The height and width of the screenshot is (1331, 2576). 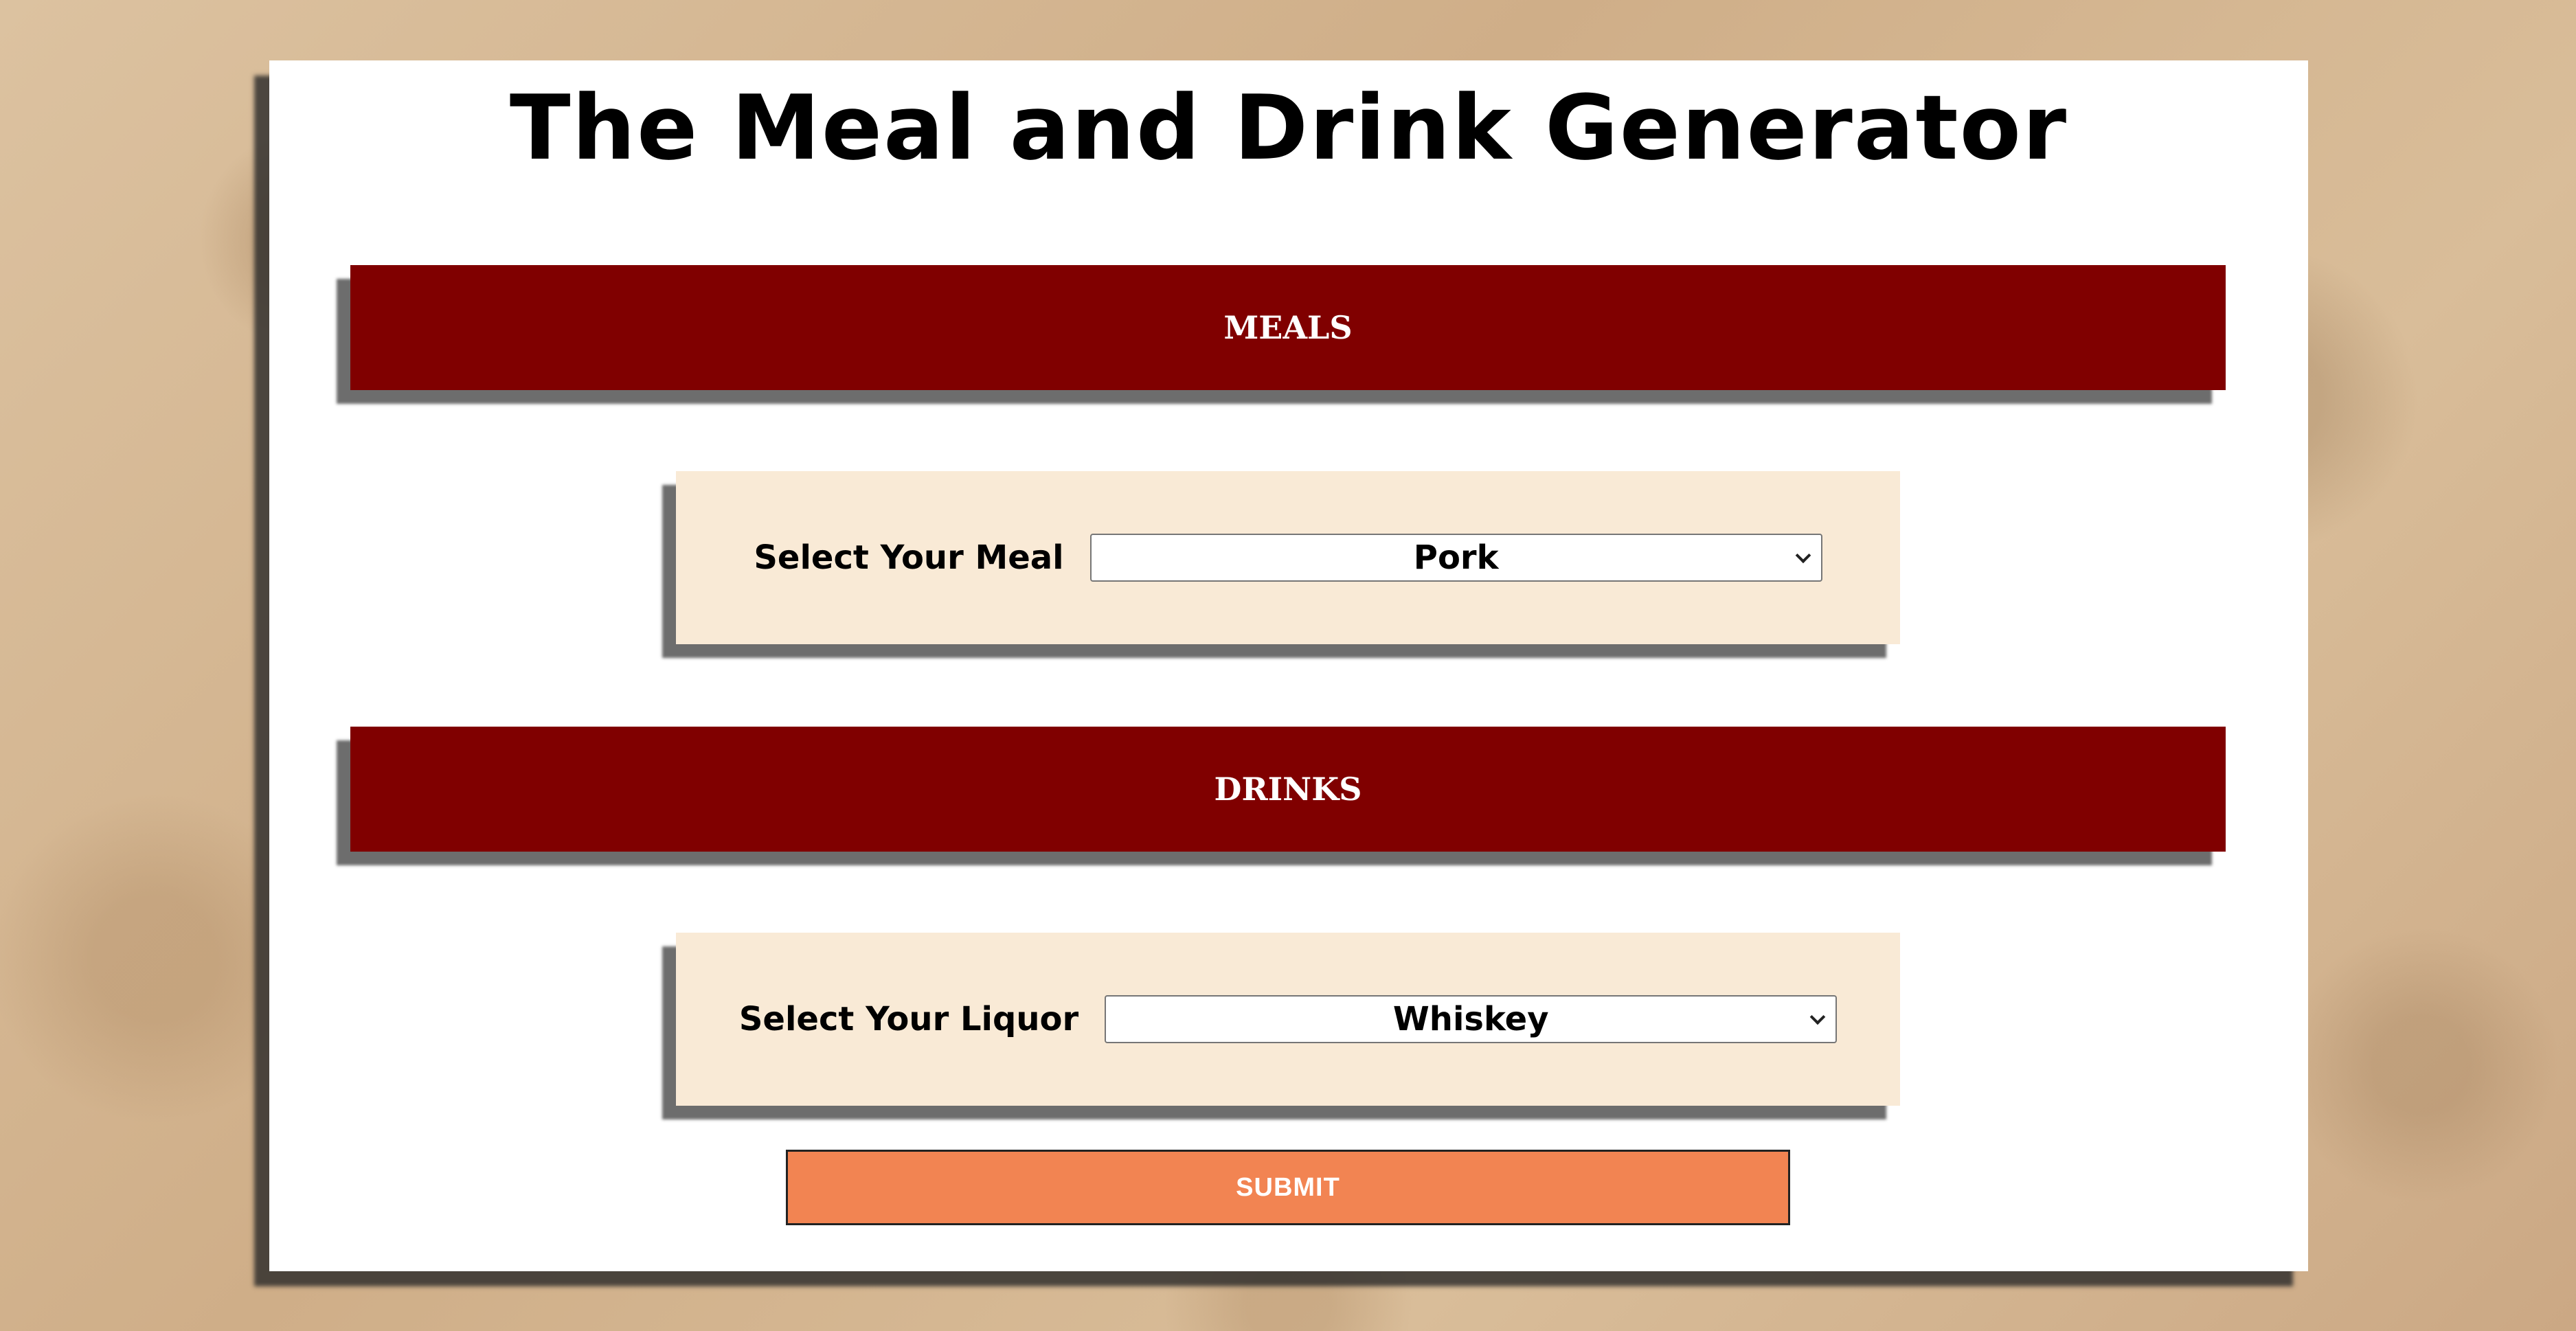 I want to click on meal-select-panel: Select Your Meal Pork, so click(x=1288, y=557).